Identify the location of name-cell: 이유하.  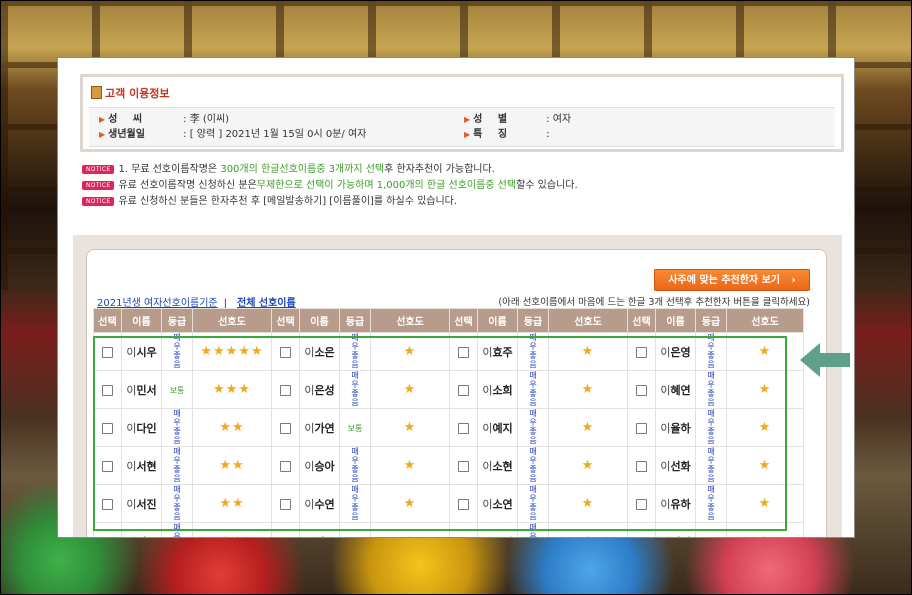
(675, 503).